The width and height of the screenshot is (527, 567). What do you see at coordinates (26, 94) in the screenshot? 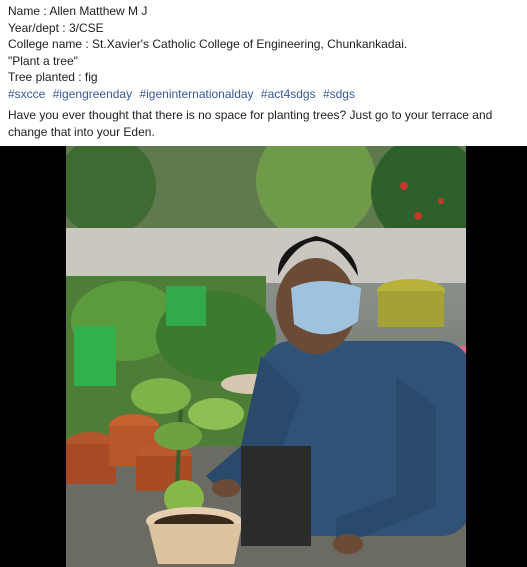
I see `hashtag-sxcce: #sxcce` at bounding box center [26, 94].